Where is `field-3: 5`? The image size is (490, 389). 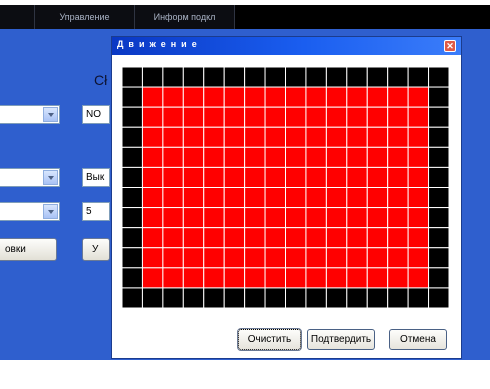 field-3: 5 is located at coordinates (96, 211).